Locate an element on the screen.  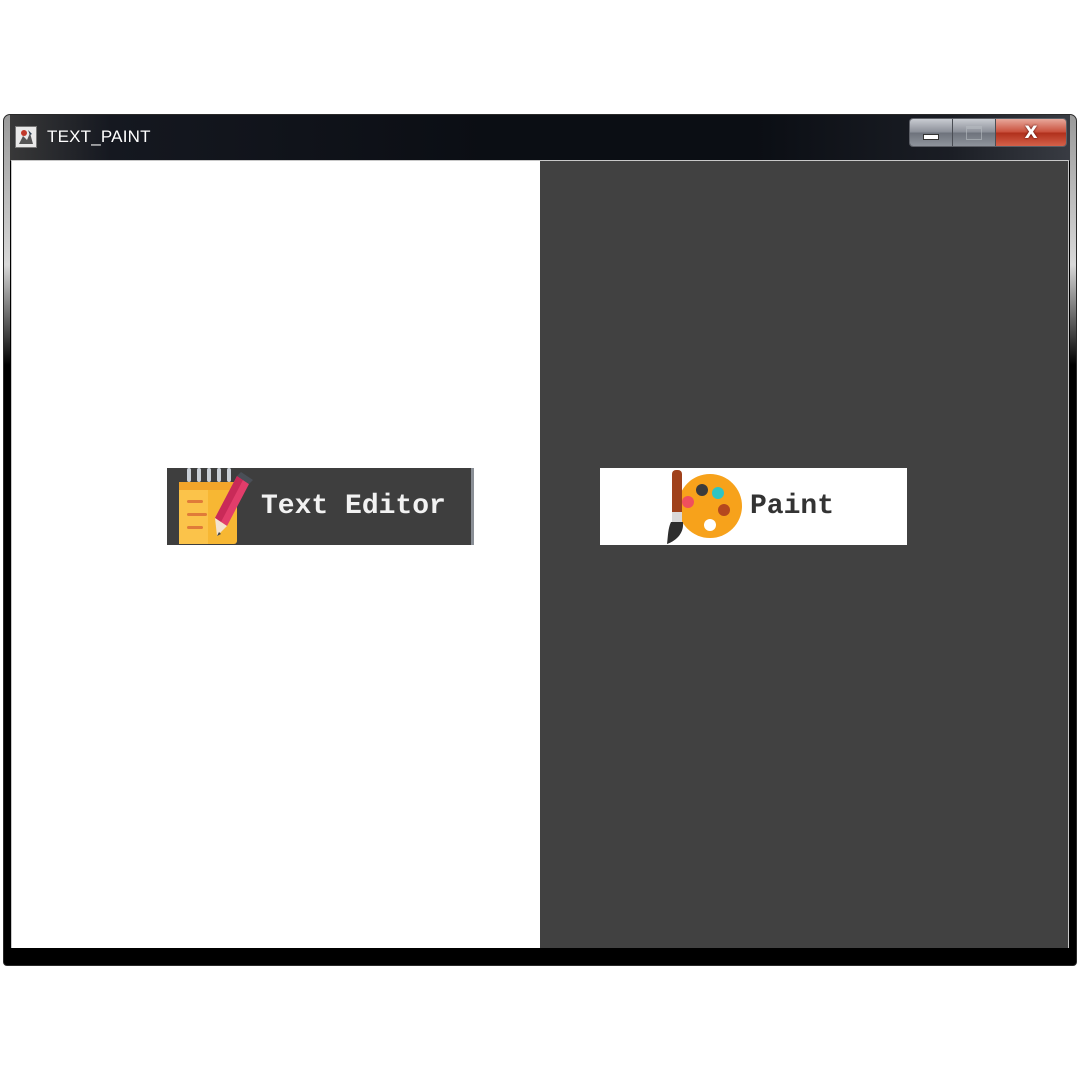
notepad-pencil-icon is located at coordinates (215, 508).